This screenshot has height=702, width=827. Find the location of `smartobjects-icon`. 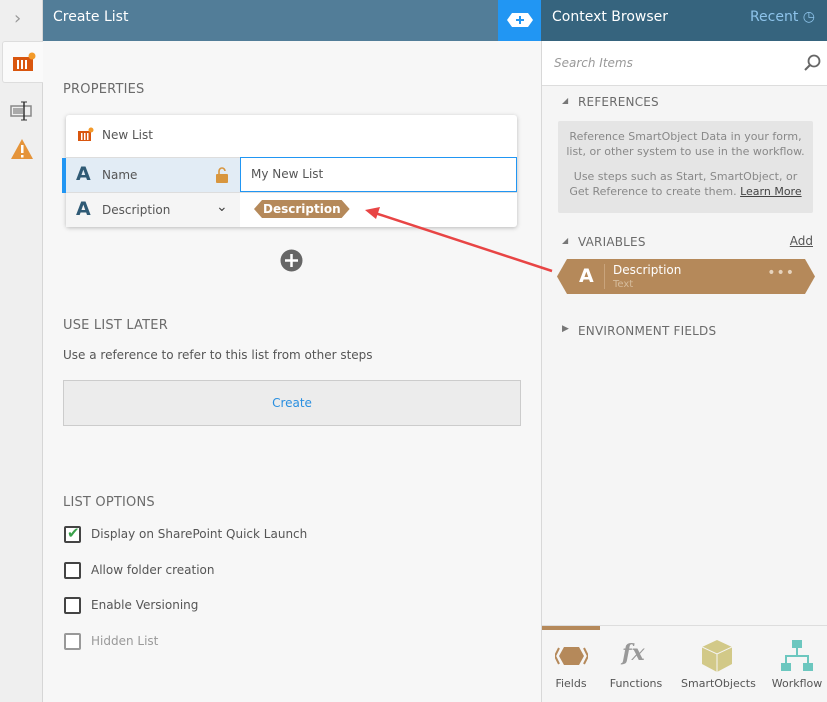

smartobjects-icon is located at coordinates (717, 656).